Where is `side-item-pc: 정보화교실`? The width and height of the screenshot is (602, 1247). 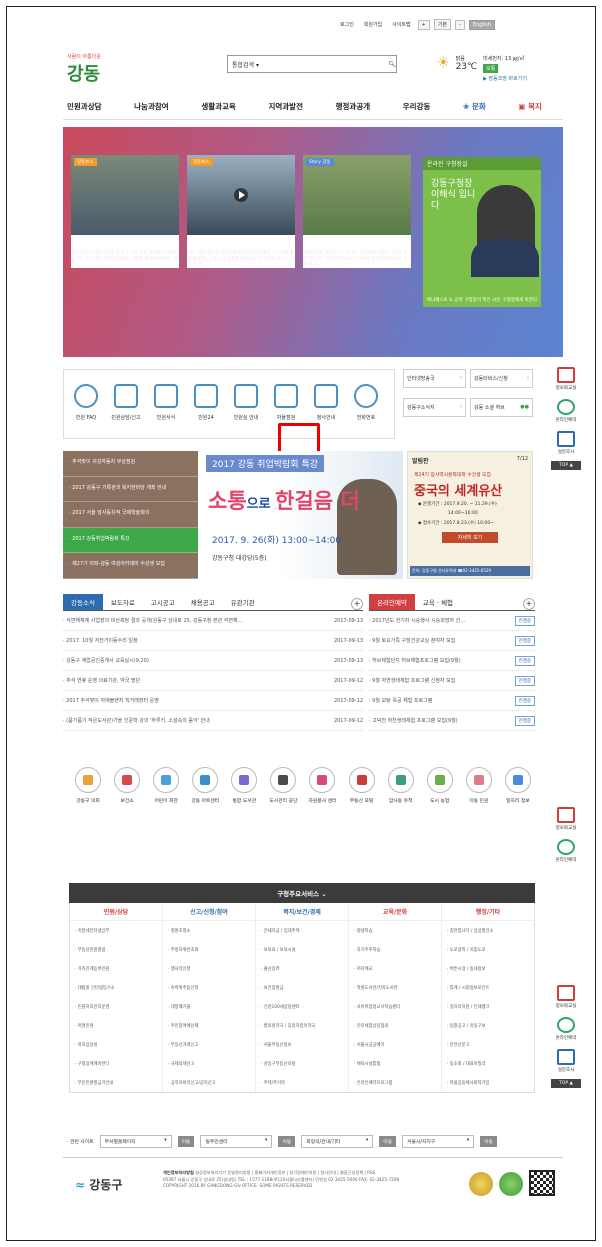
side-item-pc: 정보화교실 is located at coordinates (566, 997).